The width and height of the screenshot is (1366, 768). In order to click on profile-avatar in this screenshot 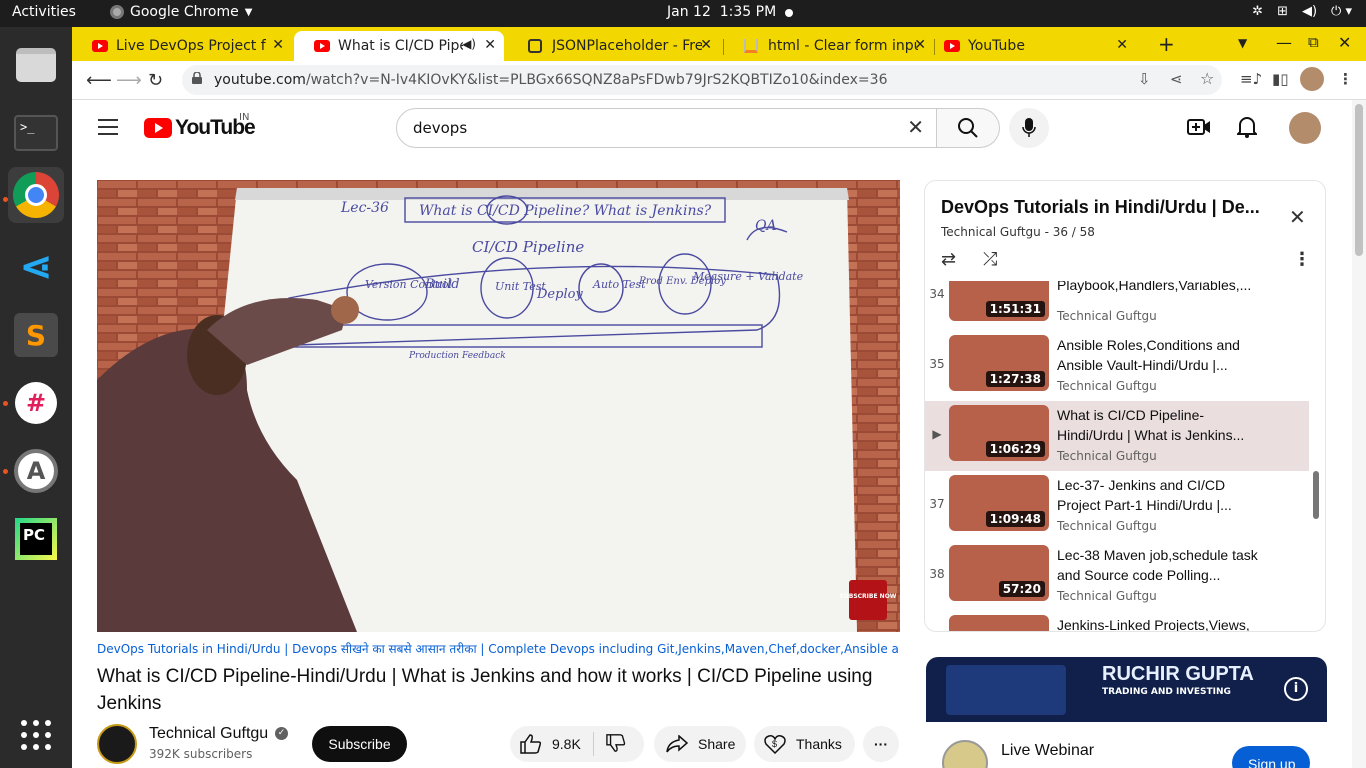, I will do `click(1312, 79)`.